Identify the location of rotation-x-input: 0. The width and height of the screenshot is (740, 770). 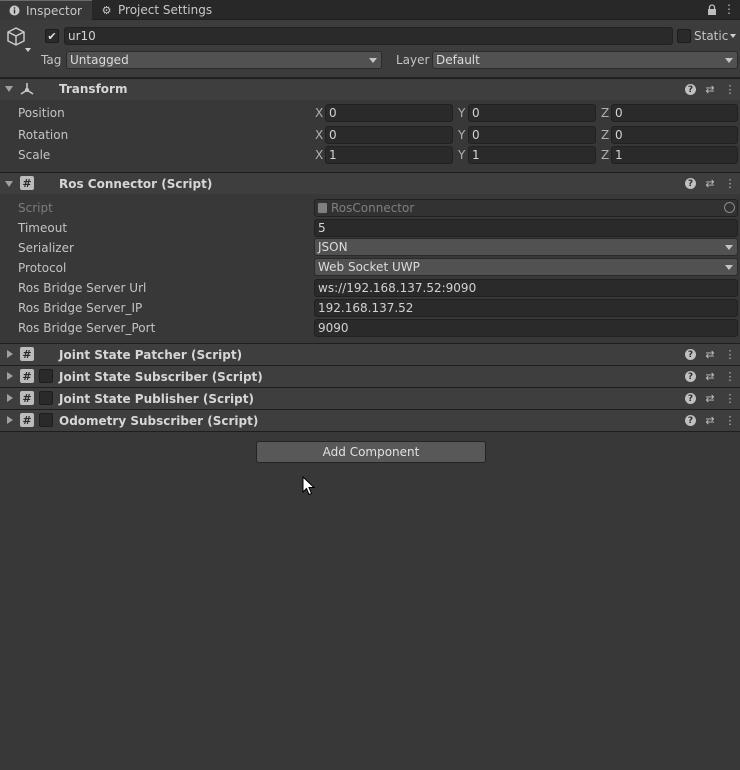
(389, 135).